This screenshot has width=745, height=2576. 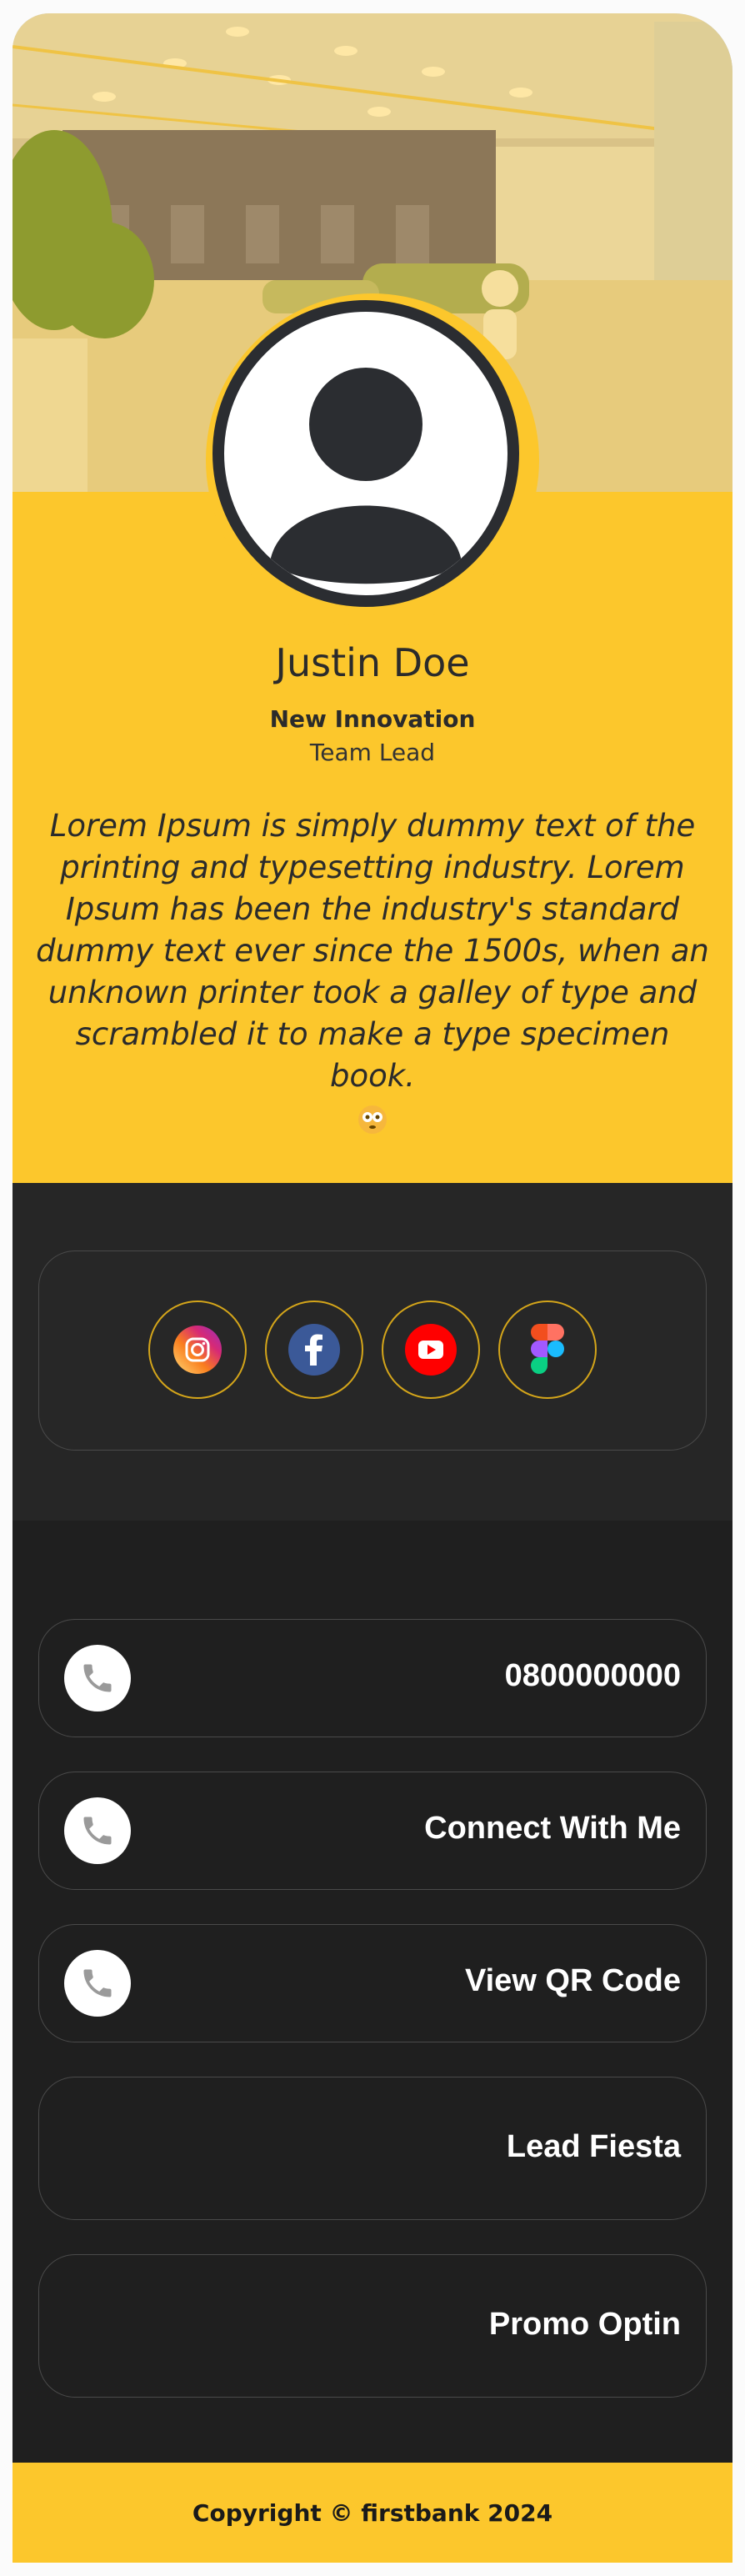 I want to click on flushed-face-icon, so click(x=372, y=1119).